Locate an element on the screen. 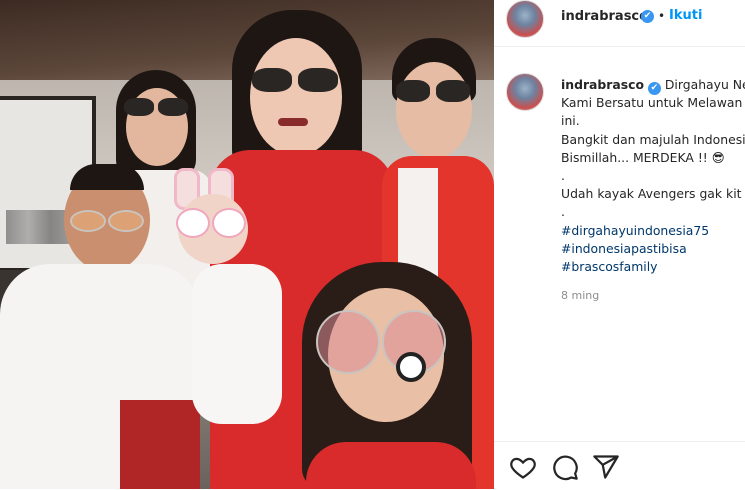 The width and height of the screenshot is (745, 490). comment-icon is located at coordinates (565, 467).